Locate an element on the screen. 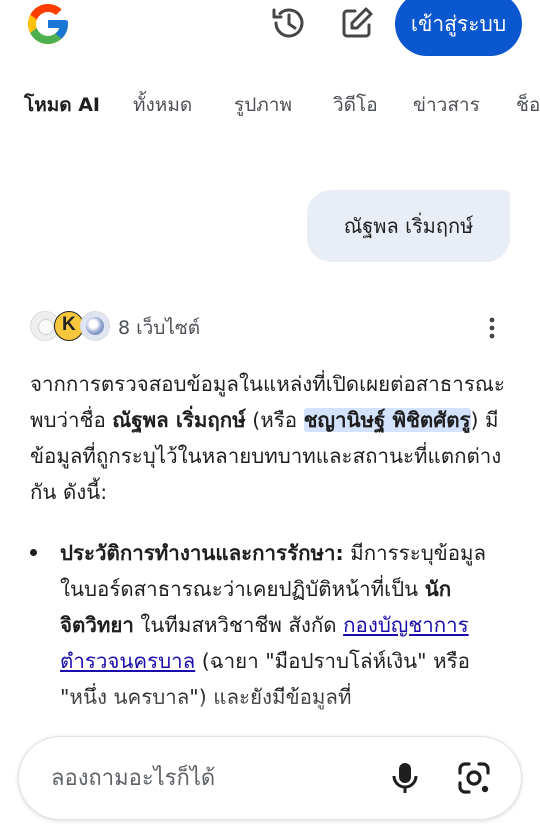  top-bar: เข้าสู่ระบบ is located at coordinates (270, 32).